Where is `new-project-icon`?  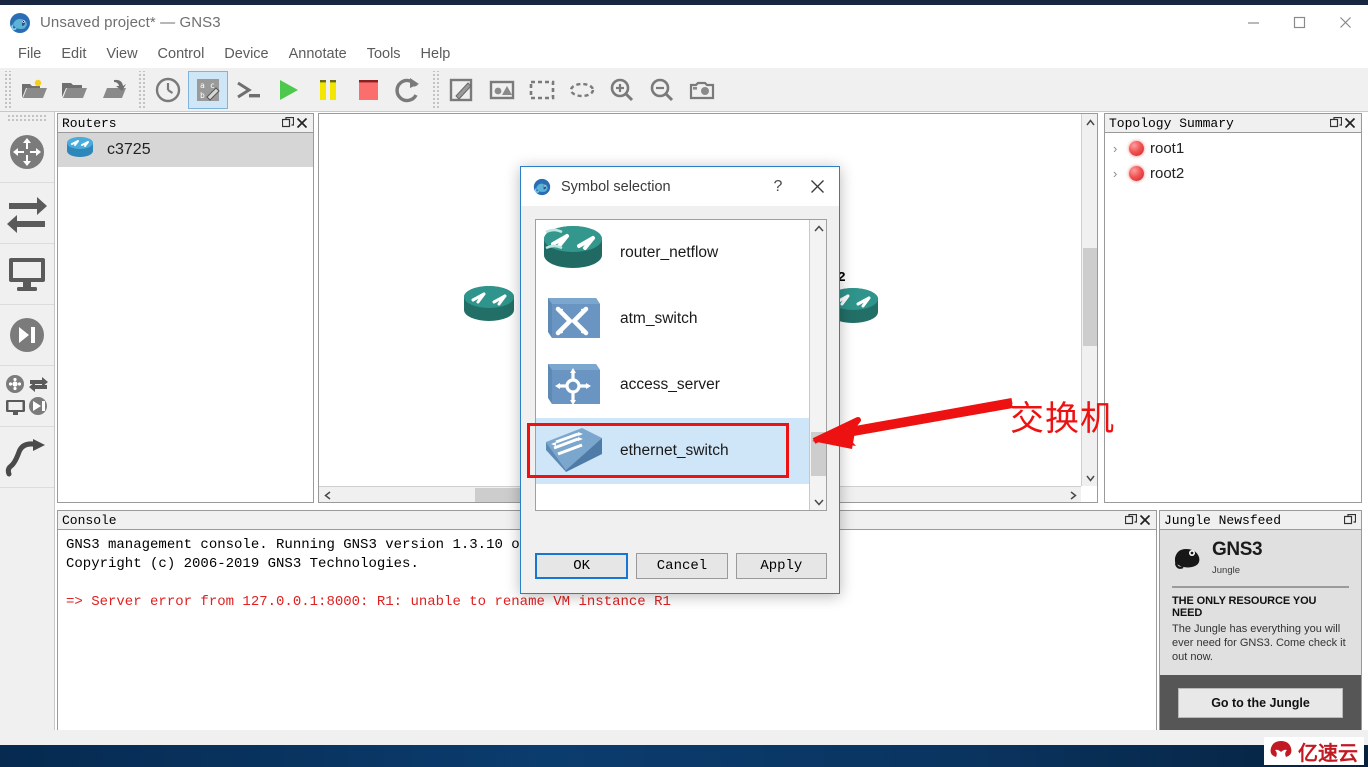 new-project-icon is located at coordinates (34, 90).